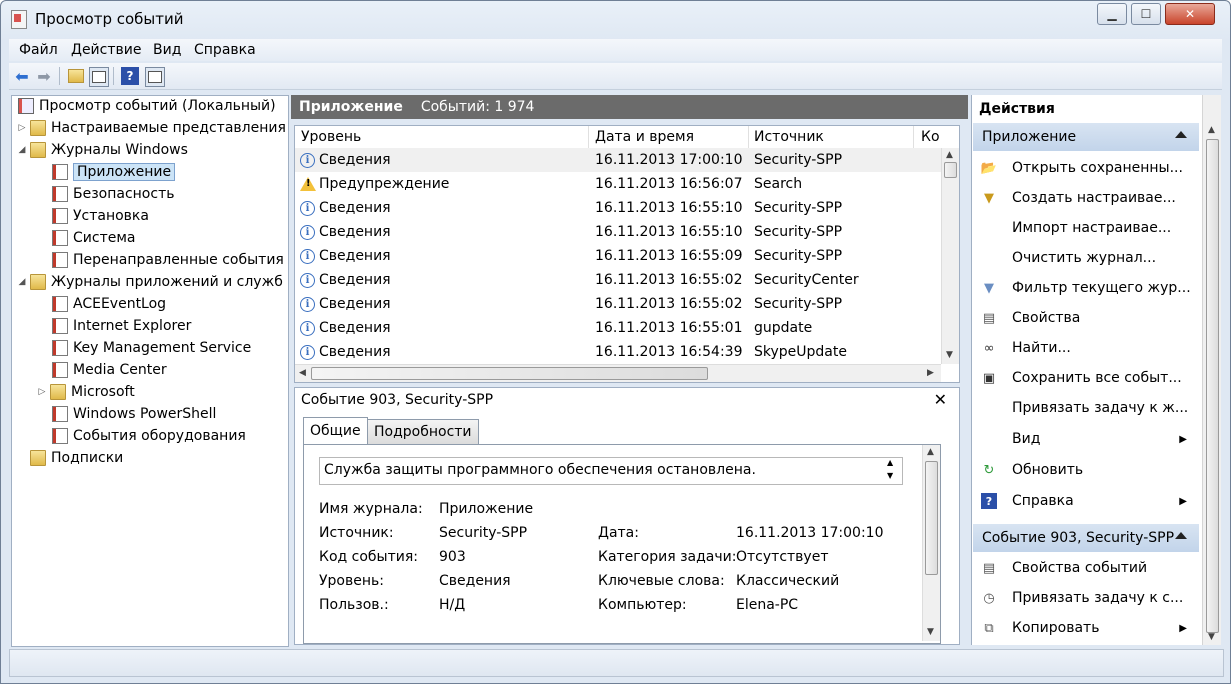  What do you see at coordinates (151, 128) in the screenshot?
I see `tree-custom-views: ▷ Настраиваемые представления` at bounding box center [151, 128].